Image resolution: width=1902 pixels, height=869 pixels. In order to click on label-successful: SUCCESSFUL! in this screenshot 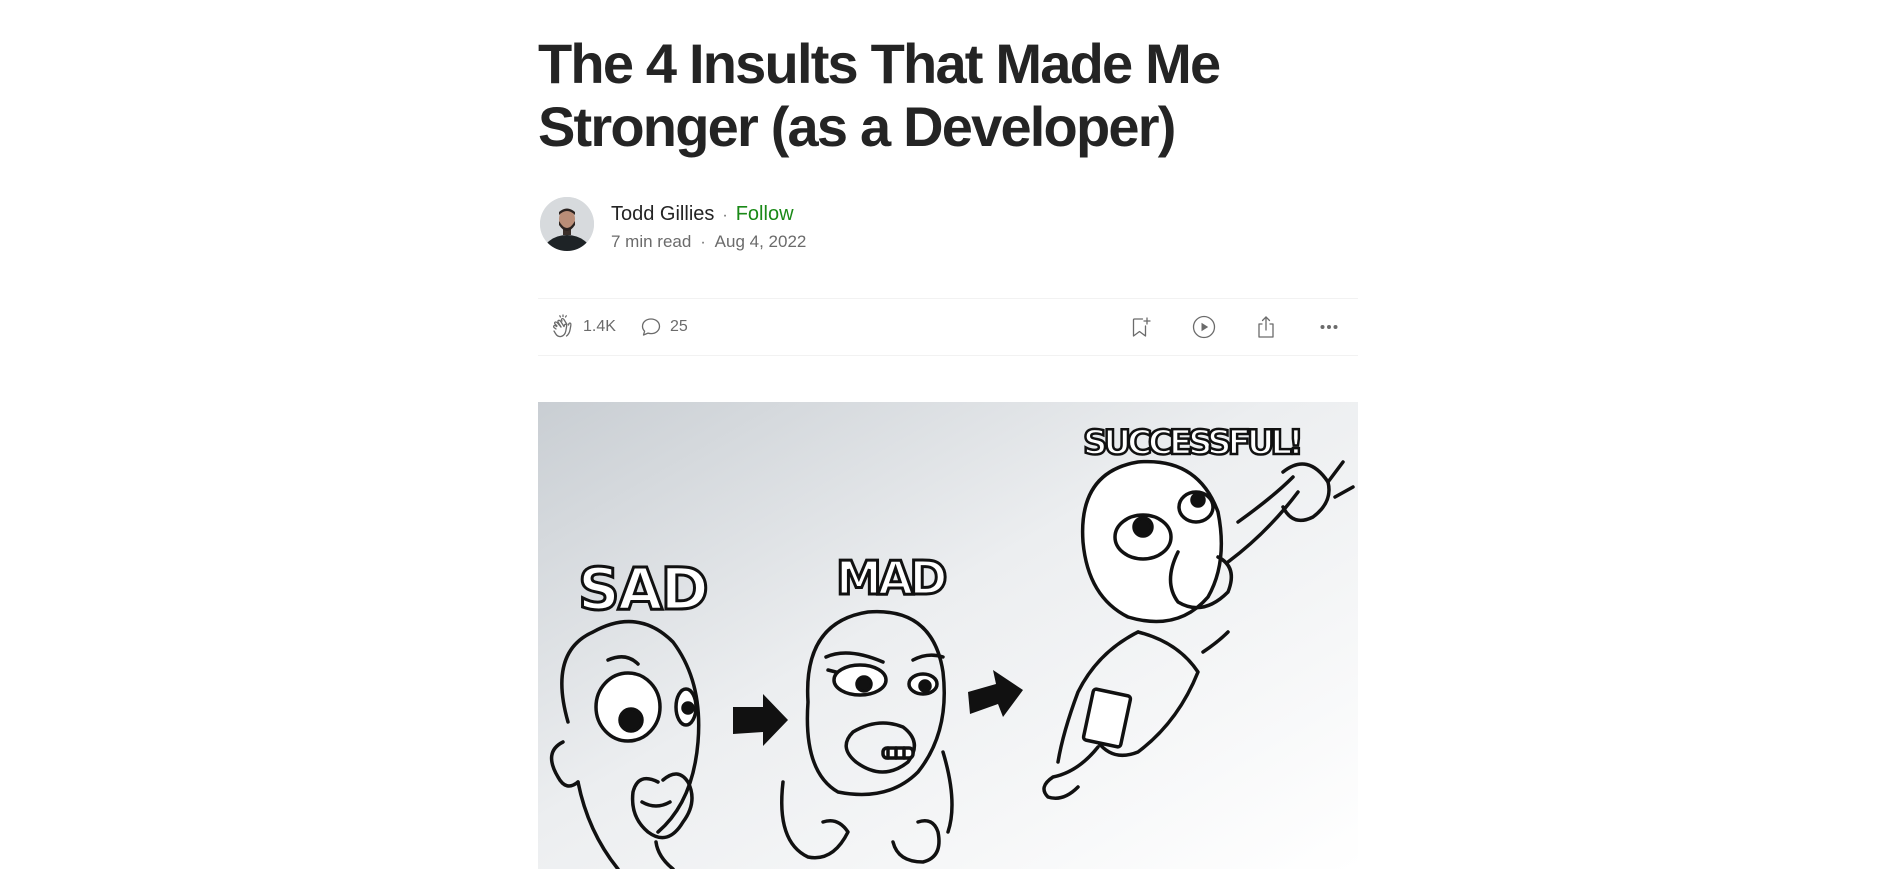, I will do `click(1191, 443)`.